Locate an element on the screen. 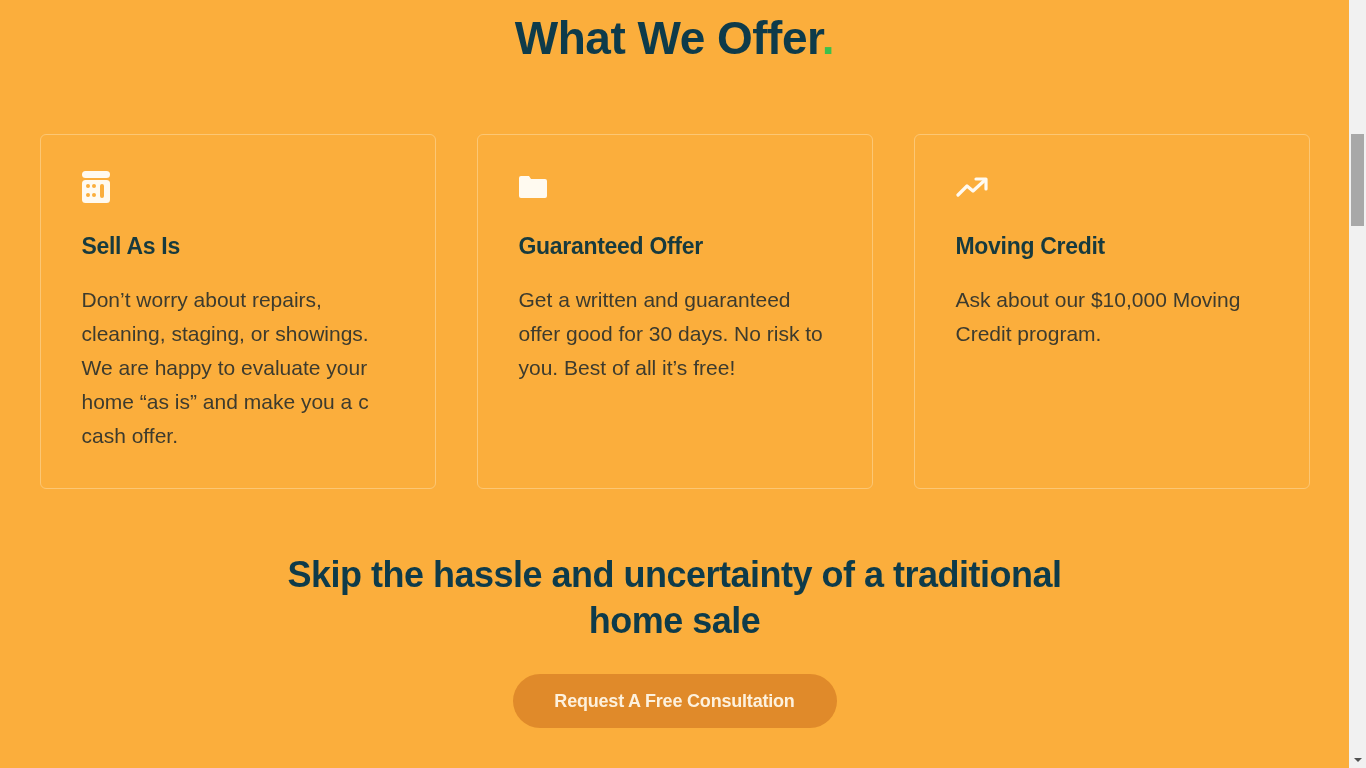  card-title: Moving Credit is located at coordinates (1030, 246).